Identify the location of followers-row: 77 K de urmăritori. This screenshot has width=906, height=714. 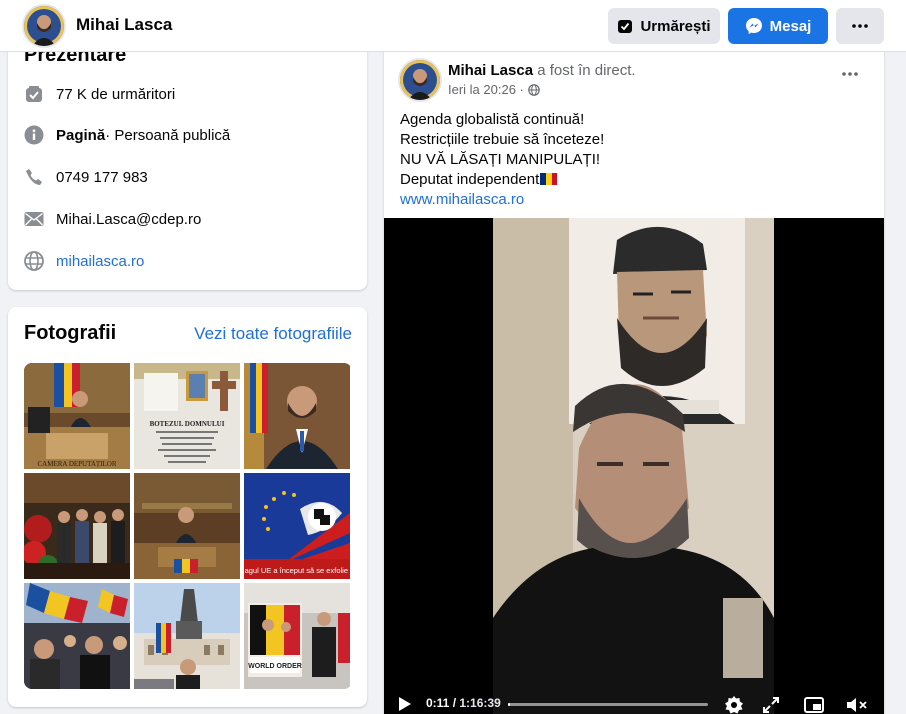
(99, 94).